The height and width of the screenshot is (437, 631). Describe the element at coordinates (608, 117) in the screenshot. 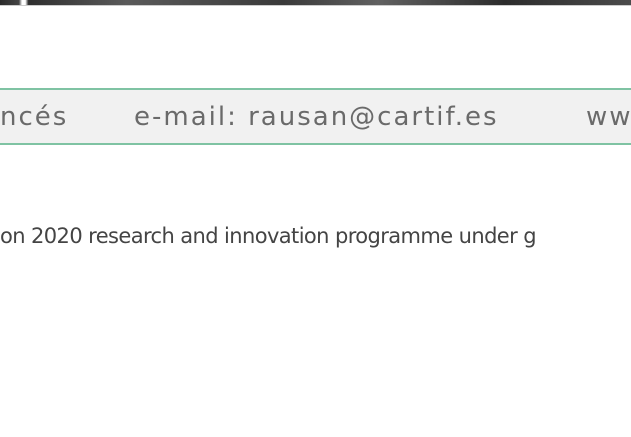

I see `website-link: ww` at that location.